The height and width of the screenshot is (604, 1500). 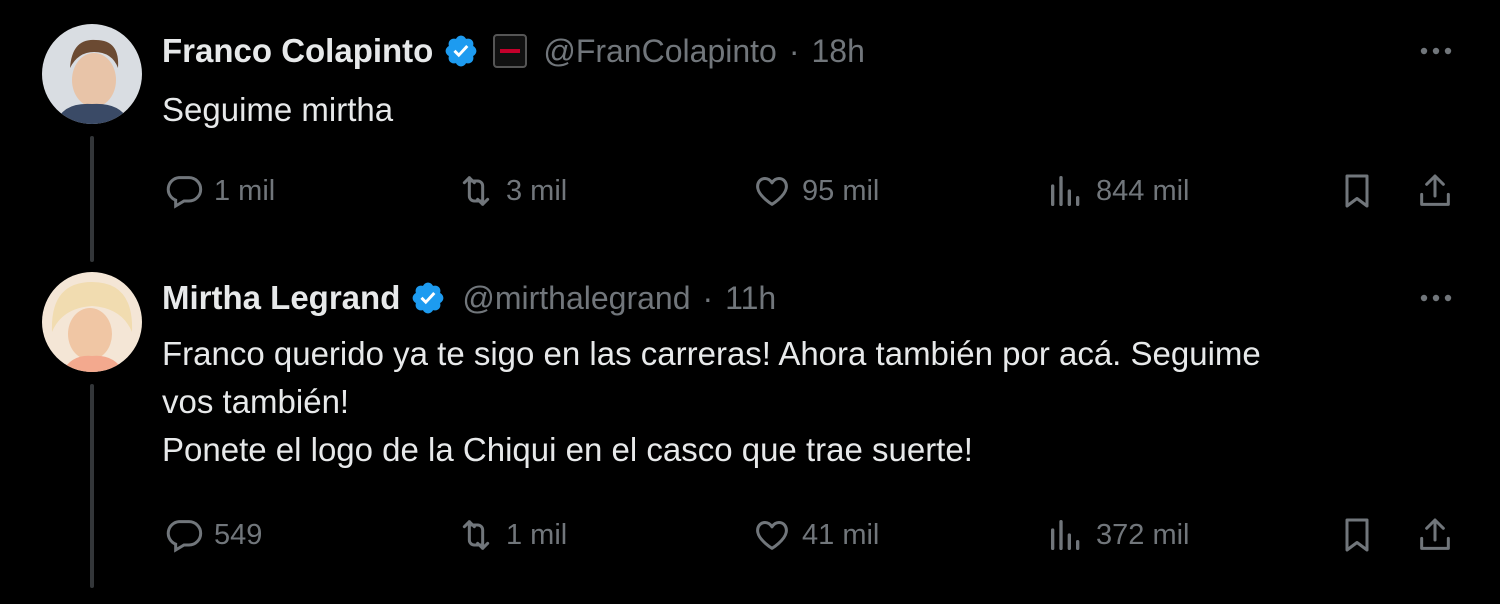 What do you see at coordinates (841, 534) in the screenshot?
I see `like-count: 41 mil` at bounding box center [841, 534].